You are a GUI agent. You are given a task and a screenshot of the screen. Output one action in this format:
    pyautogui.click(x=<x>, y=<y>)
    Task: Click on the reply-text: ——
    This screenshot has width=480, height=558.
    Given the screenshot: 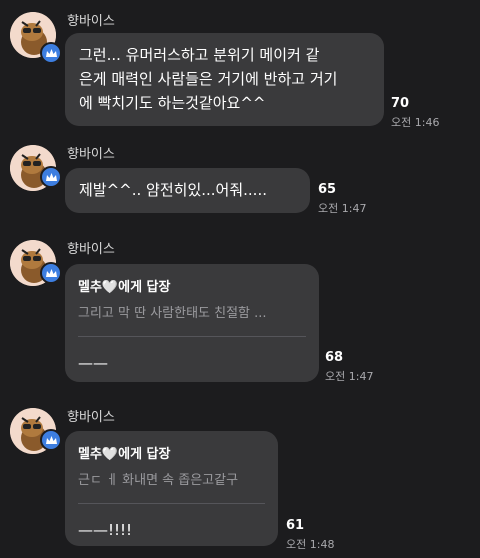 What is the action you would take?
    pyautogui.click(x=93, y=363)
    